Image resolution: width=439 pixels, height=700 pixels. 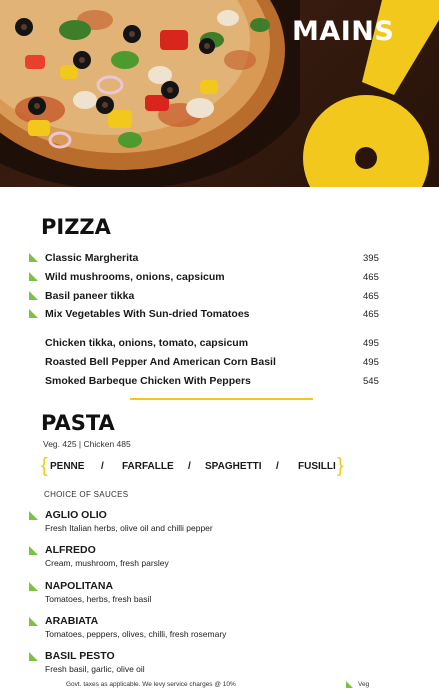 What do you see at coordinates (317, 466) in the screenshot?
I see `pasta-type: FUSILLI` at bounding box center [317, 466].